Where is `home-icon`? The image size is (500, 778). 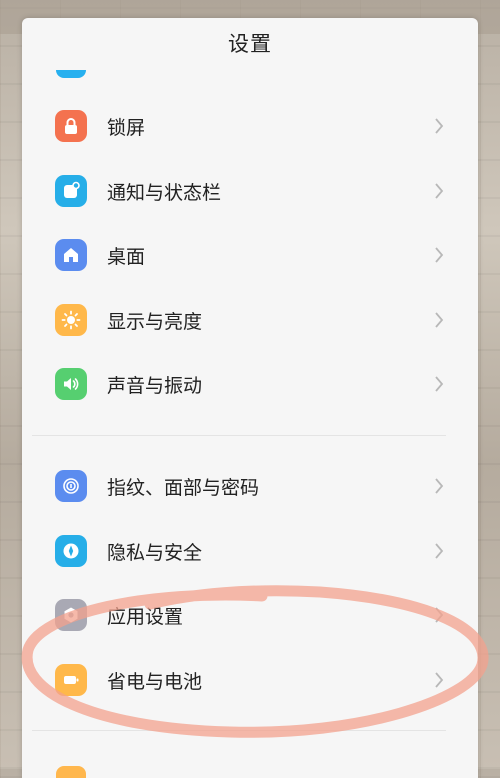
home-icon is located at coordinates (71, 255).